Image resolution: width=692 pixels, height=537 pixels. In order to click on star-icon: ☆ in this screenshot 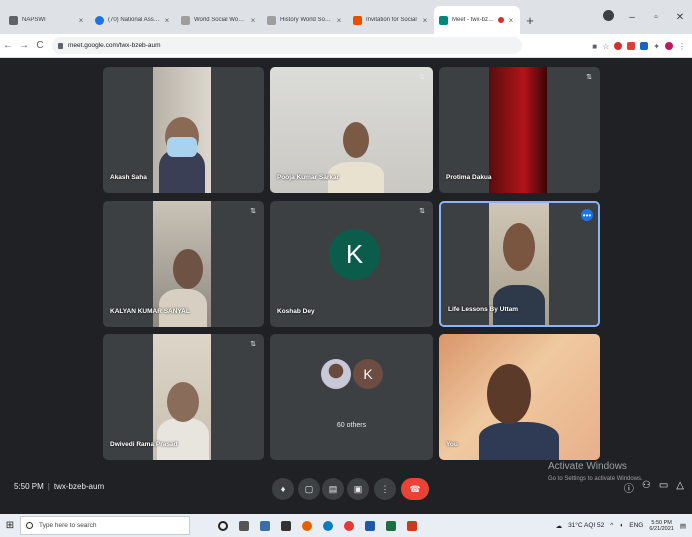, I will do `click(605, 46)`.